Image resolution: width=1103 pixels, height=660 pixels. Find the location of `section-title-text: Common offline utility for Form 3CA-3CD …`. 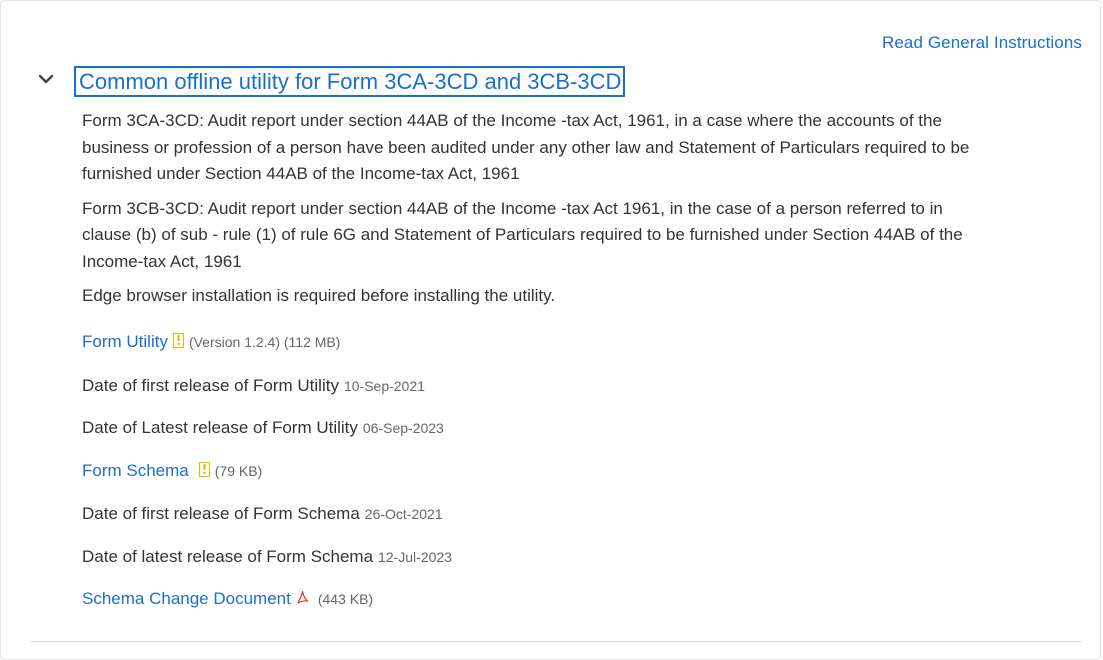

section-title-text: Common offline utility for Form 3CA-3CD … is located at coordinates (350, 81).